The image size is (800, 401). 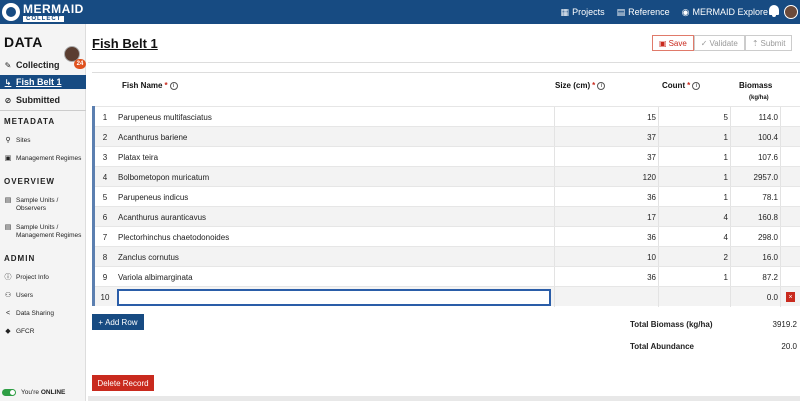 What do you see at coordinates (772, 297) in the screenshot?
I see `biomass-cell: 0.0` at bounding box center [772, 297].